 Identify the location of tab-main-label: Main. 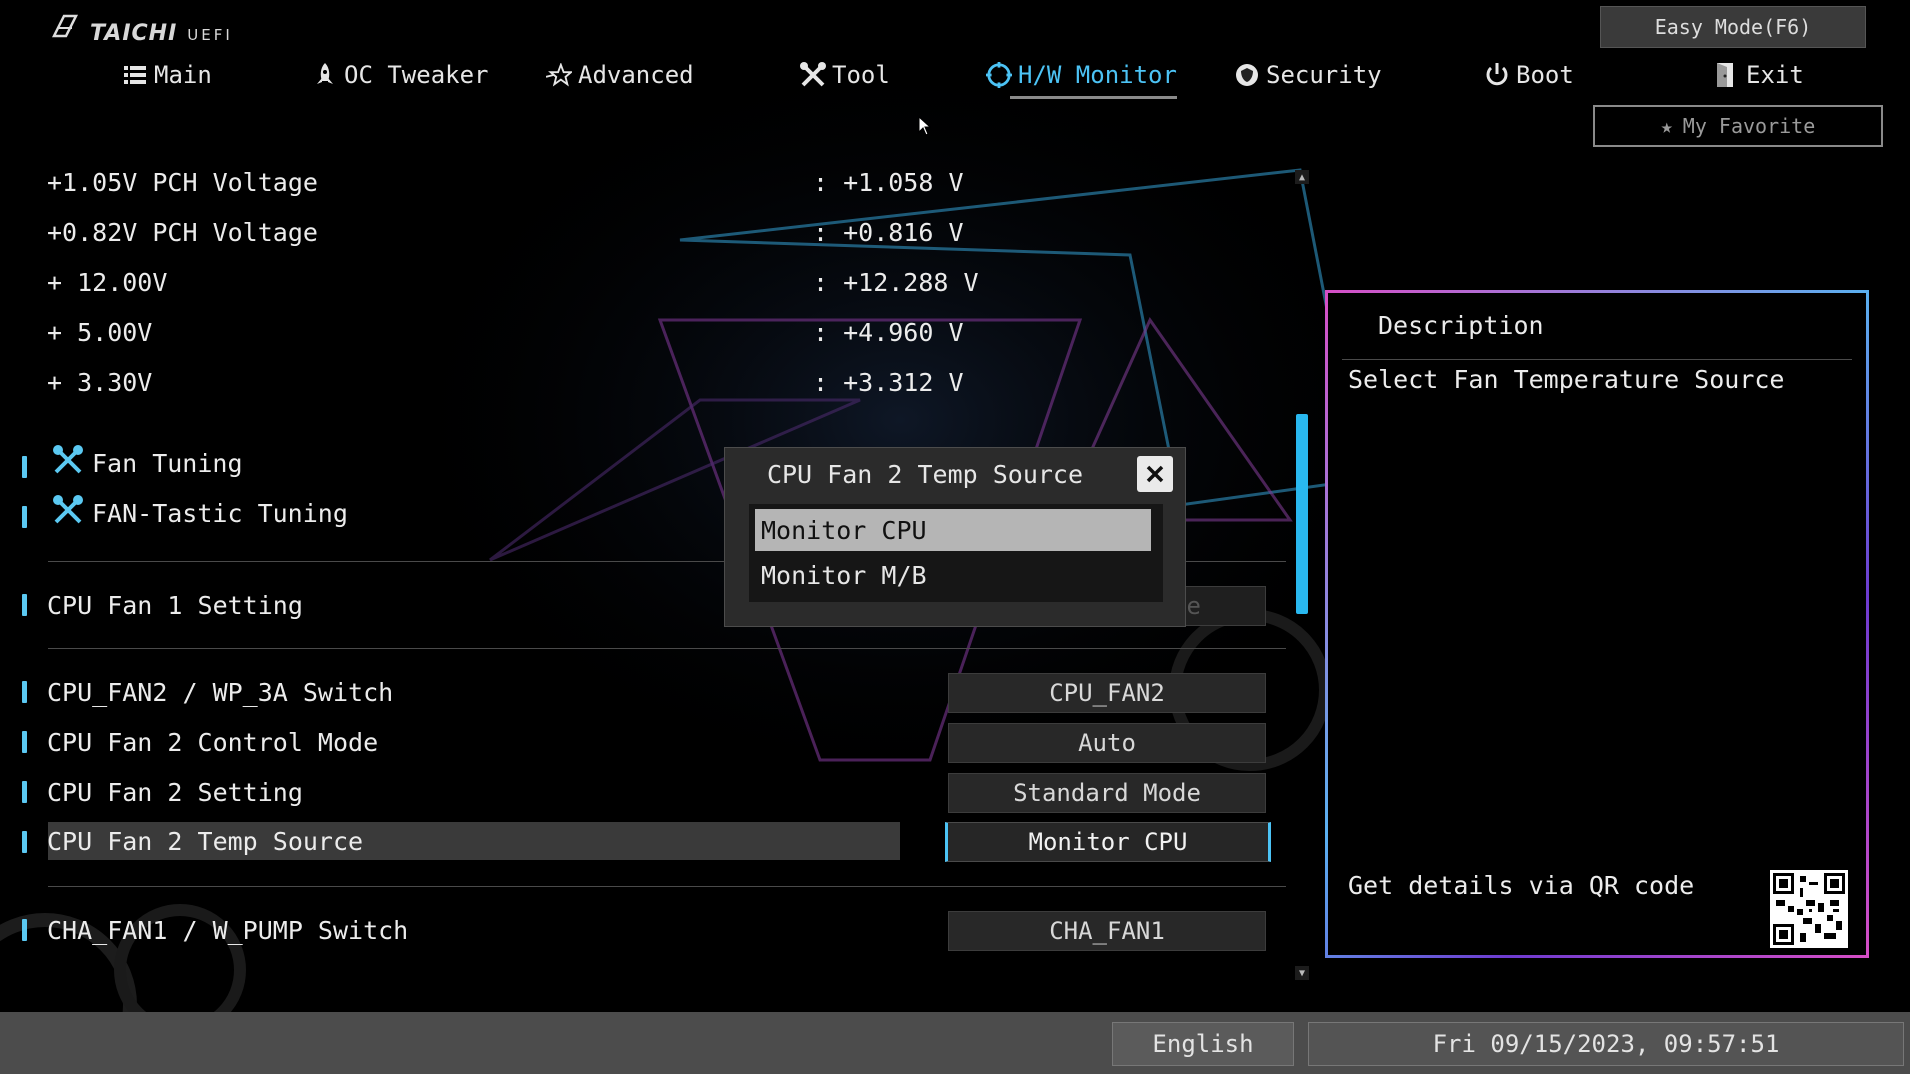
(183, 75).